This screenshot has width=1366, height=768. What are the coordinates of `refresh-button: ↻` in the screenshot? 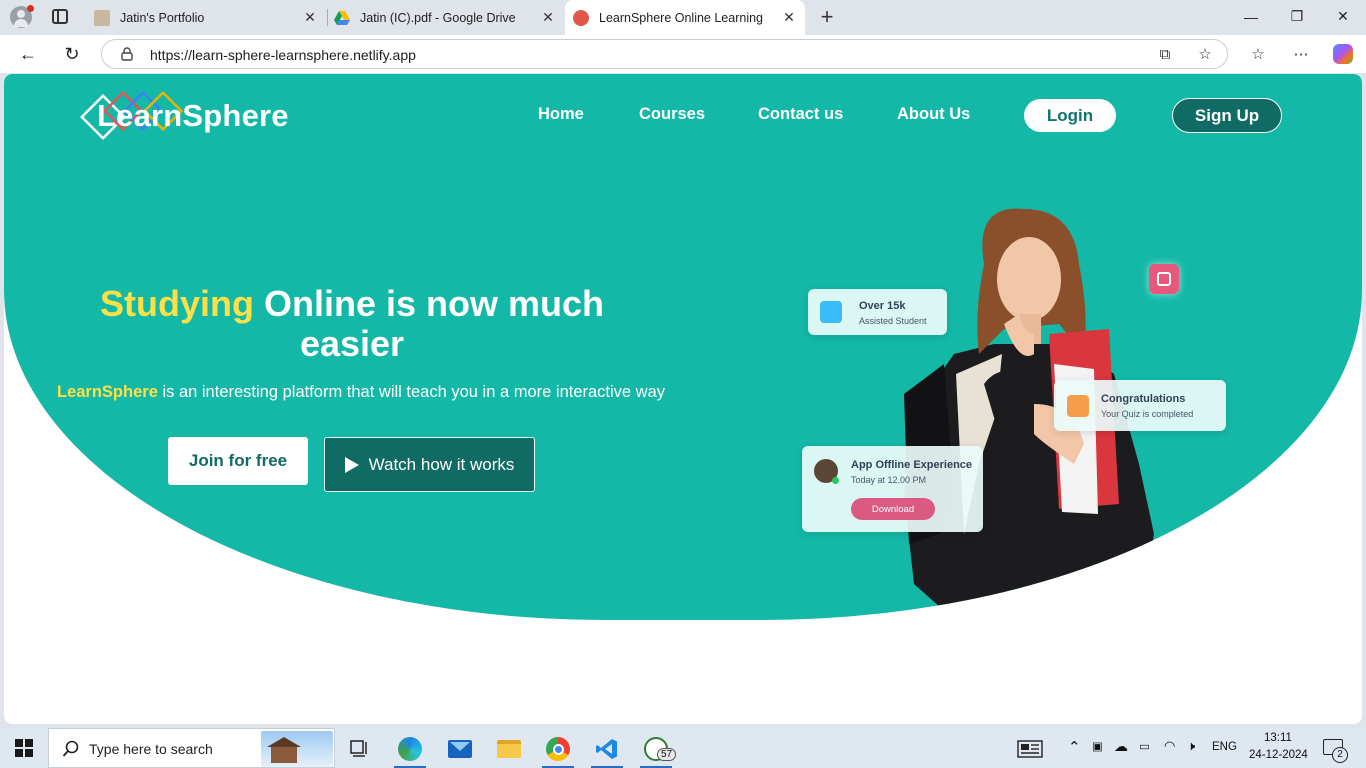 It's located at (72, 54).